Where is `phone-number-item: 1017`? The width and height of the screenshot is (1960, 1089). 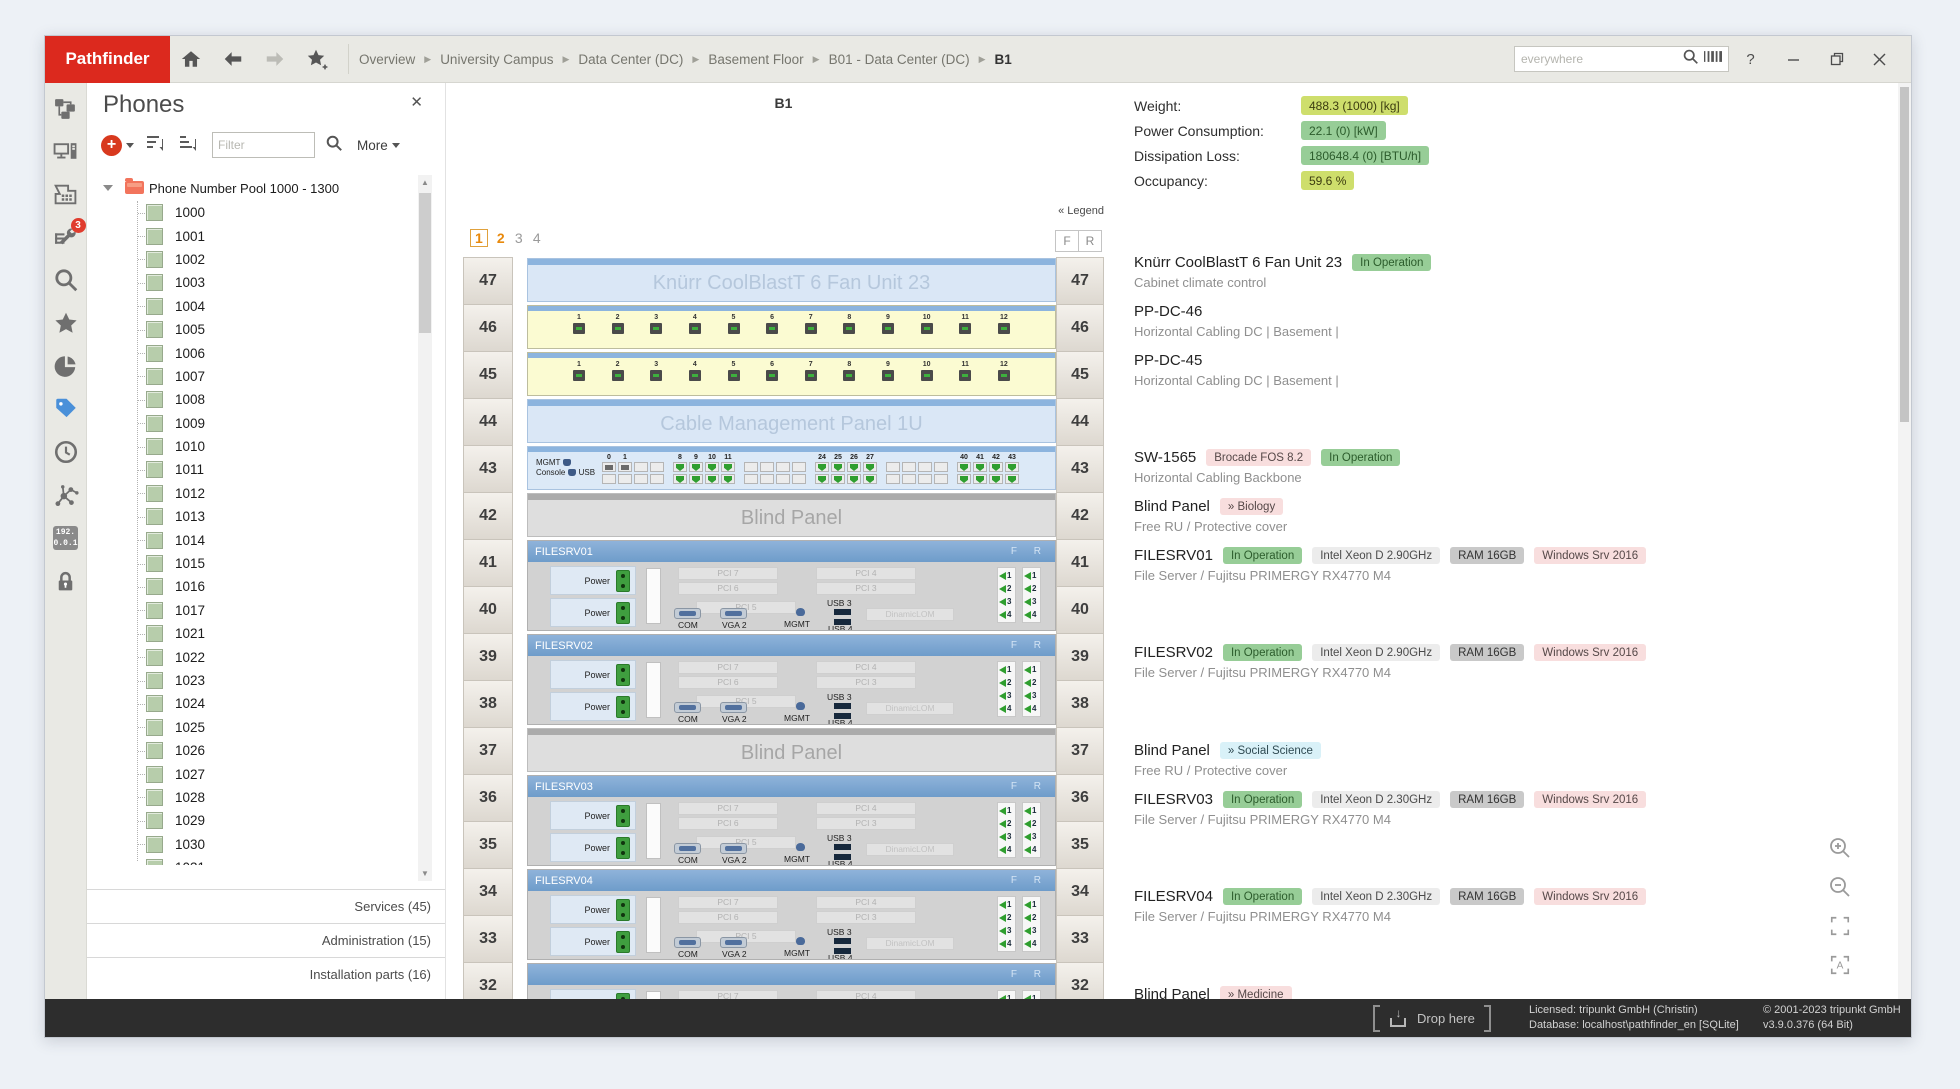 phone-number-item: 1017 is located at coordinates (252, 610).